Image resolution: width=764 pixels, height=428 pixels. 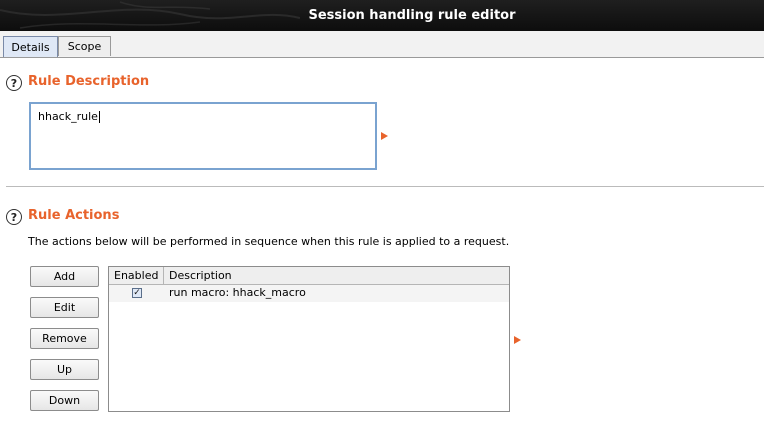 What do you see at coordinates (336, 275) in the screenshot?
I see `column-header-description: Description` at bounding box center [336, 275].